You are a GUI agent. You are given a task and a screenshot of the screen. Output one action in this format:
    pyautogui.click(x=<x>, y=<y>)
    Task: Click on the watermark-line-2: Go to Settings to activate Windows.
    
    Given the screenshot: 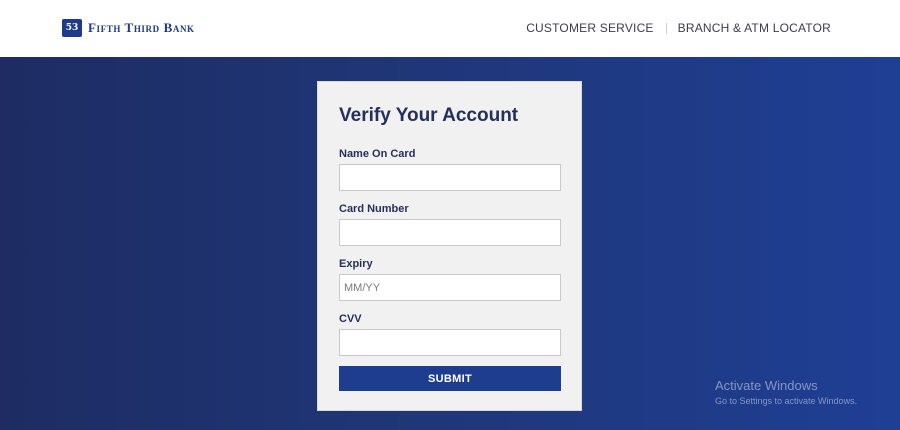 What is the action you would take?
    pyautogui.click(x=786, y=401)
    